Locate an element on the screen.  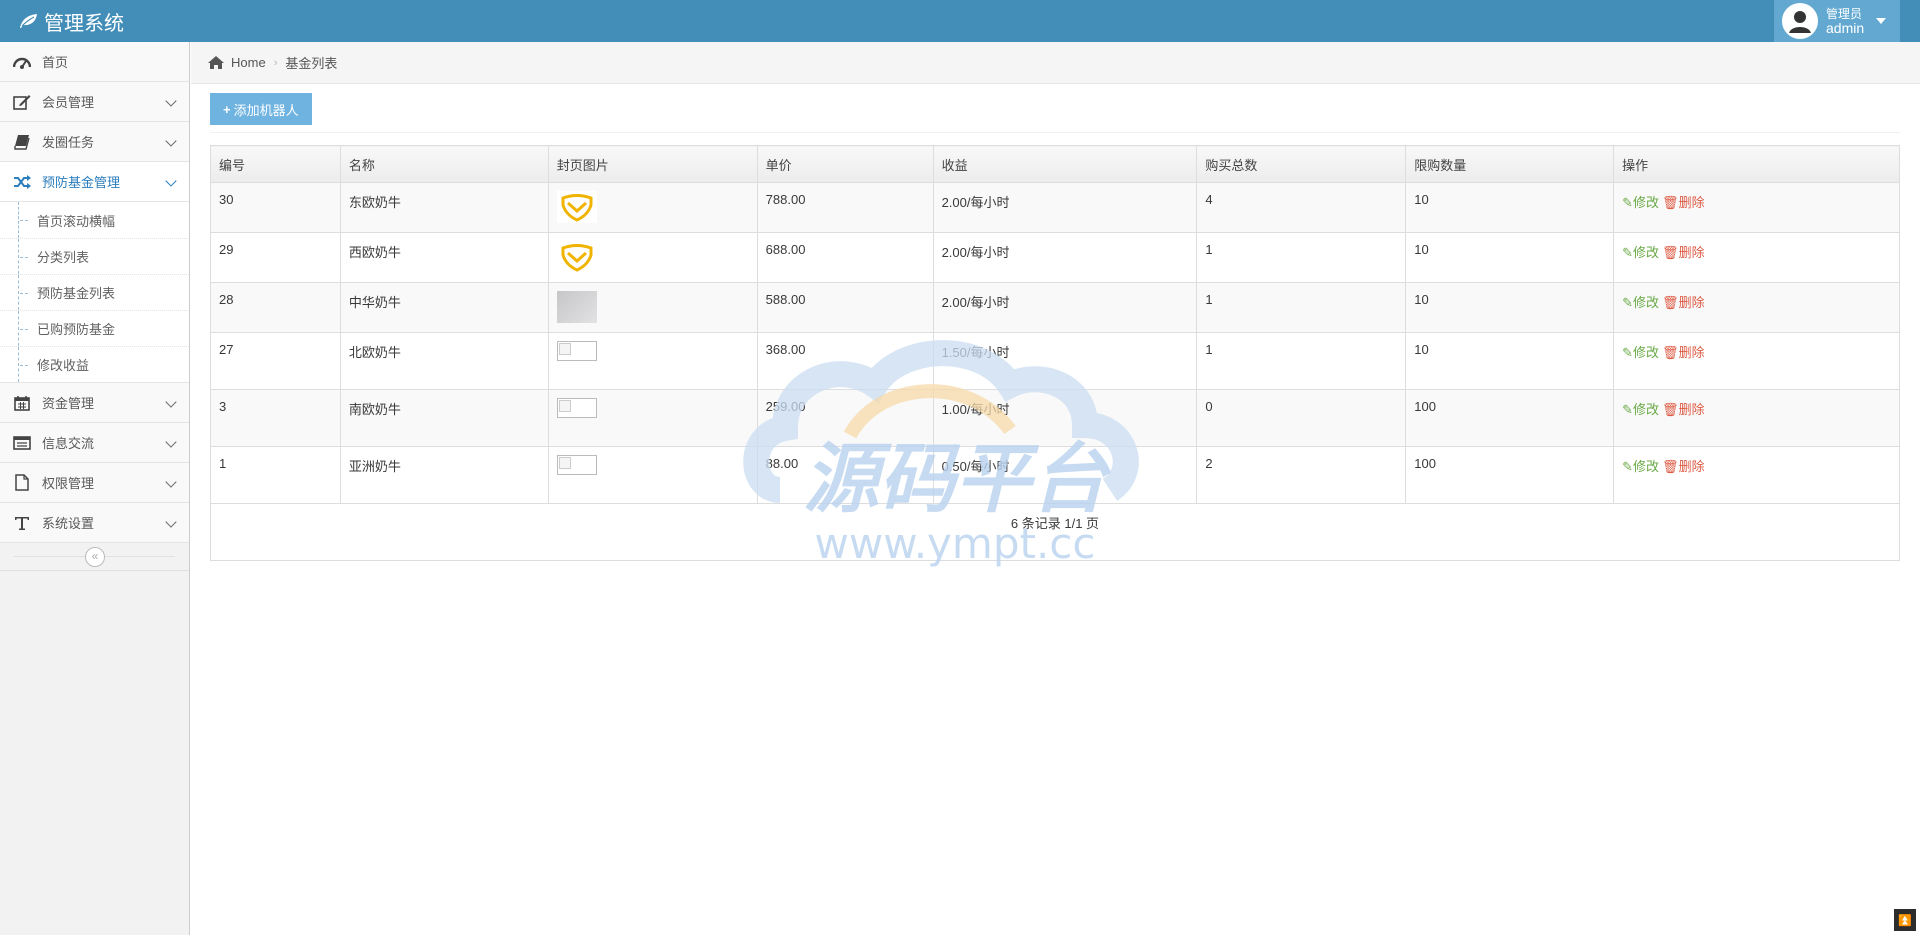
cell-income: 1.50/每小时 is located at coordinates (1065, 361).